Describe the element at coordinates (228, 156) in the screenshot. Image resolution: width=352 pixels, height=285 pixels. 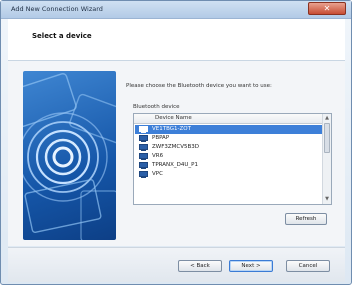
I see `list-item: VR6` at that location.